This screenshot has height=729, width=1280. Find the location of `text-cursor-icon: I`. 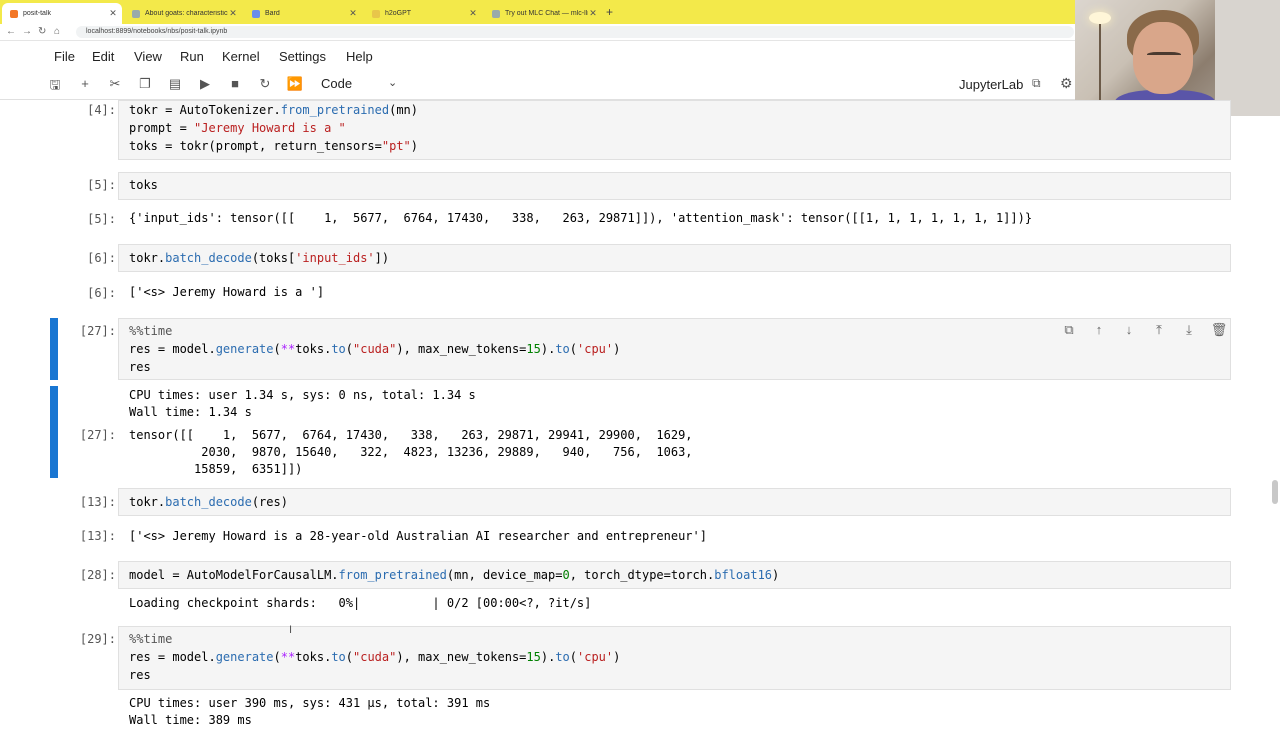

text-cursor-icon: I is located at coordinates (291, 630).